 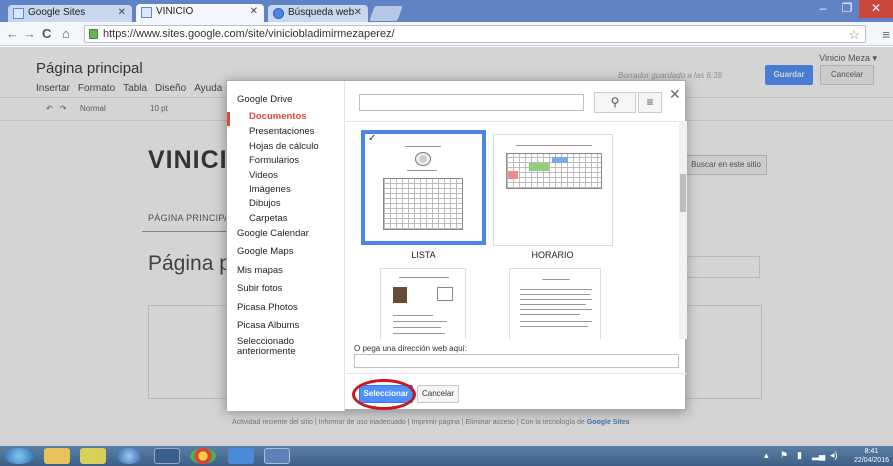 What do you see at coordinates (277, 456) in the screenshot?
I see `app-icon` at bounding box center [277, 456].